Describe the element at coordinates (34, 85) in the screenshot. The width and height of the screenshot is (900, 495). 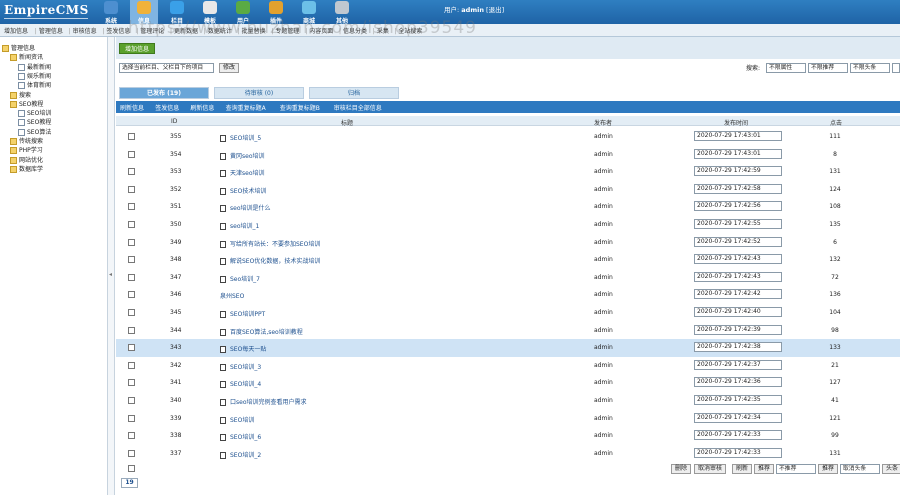
I see `sidebar-item-4: 体育新闻` at that location.